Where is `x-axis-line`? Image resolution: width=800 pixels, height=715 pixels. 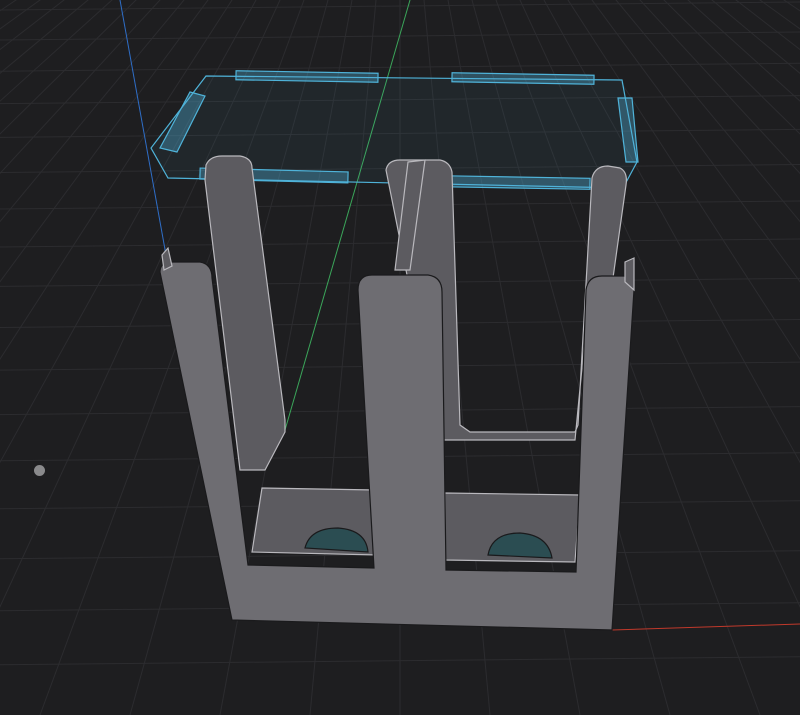 x-axis-line is located at coordinates (705, 627).